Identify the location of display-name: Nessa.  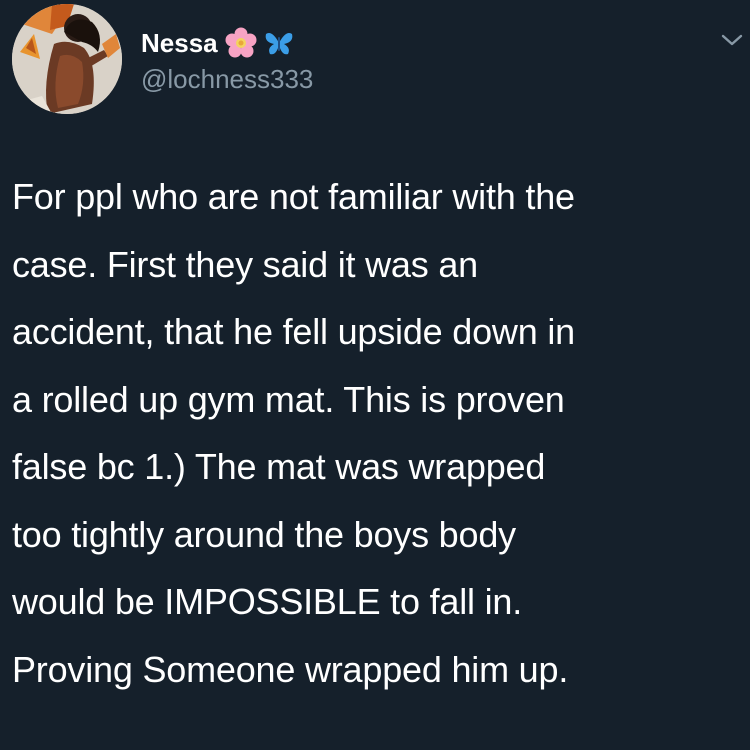
(179, 43).